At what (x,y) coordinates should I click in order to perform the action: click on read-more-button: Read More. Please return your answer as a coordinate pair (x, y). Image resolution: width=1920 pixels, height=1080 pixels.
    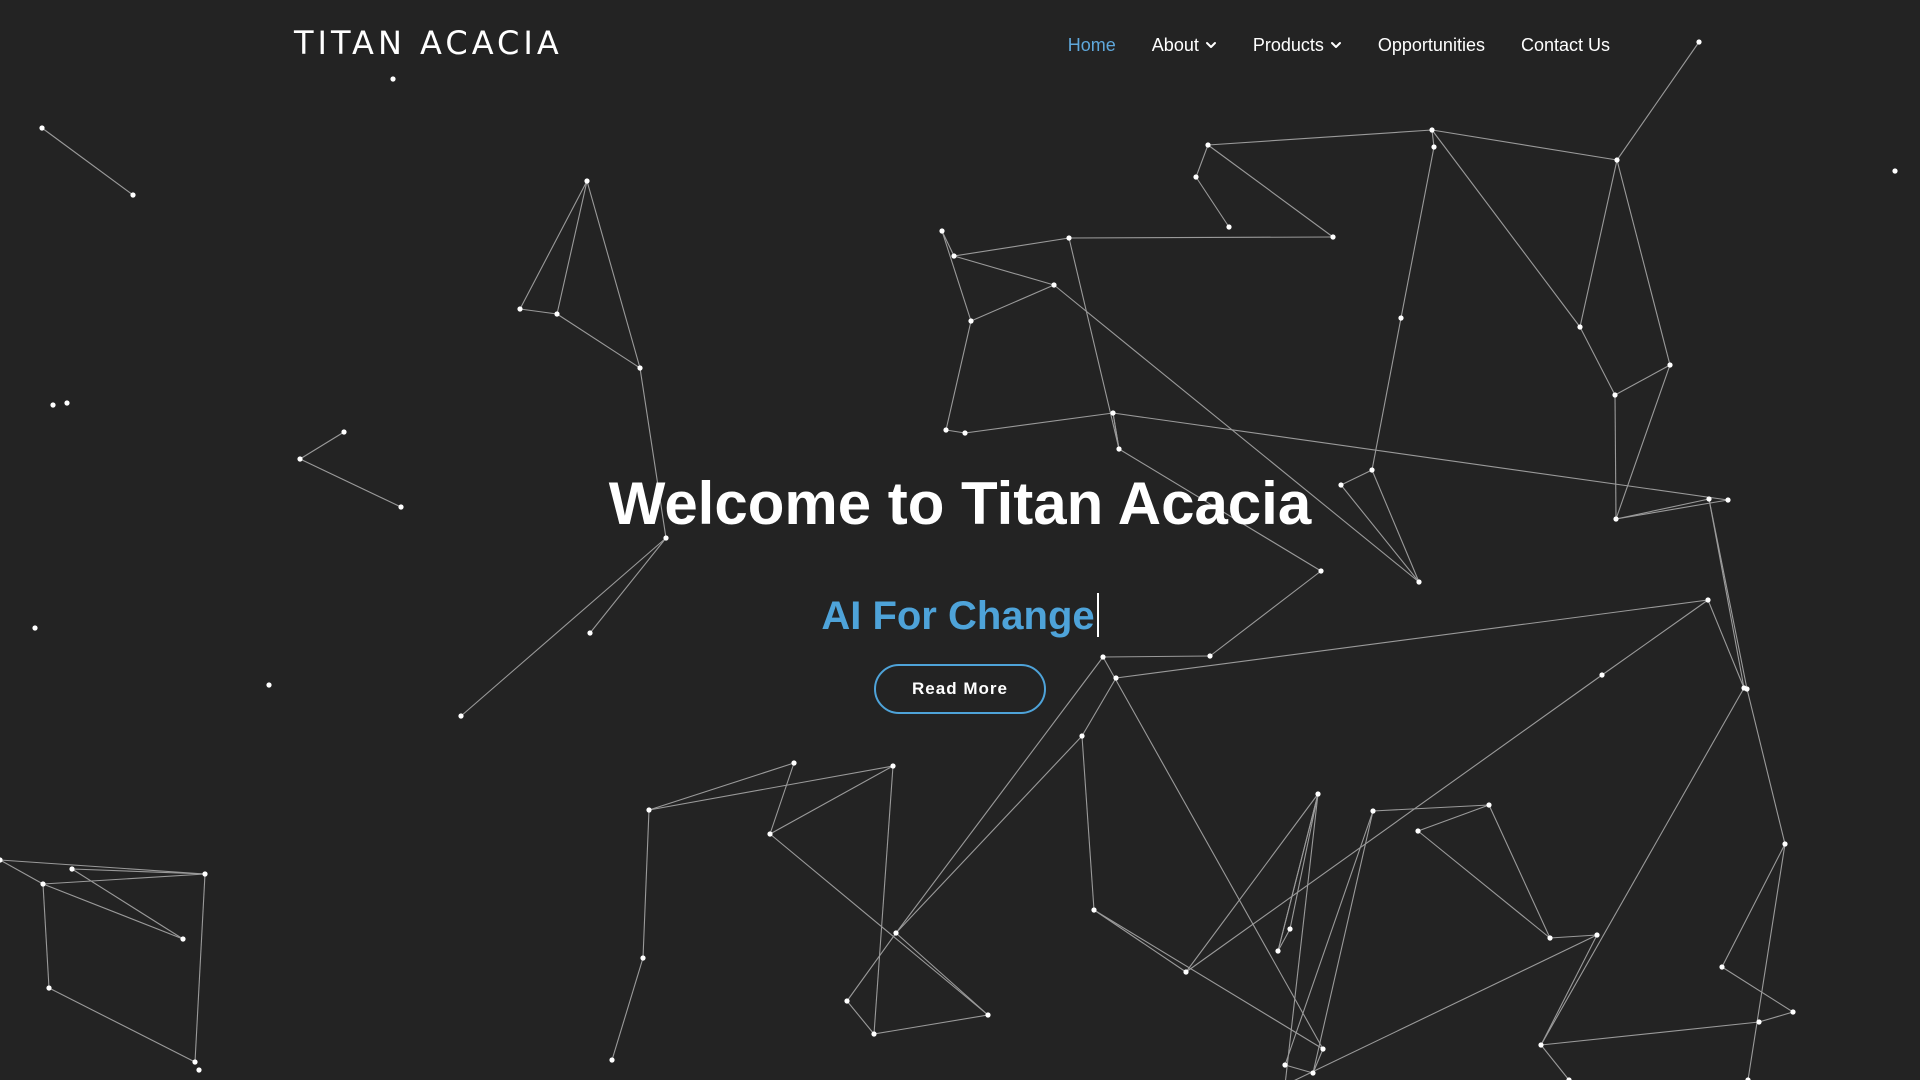
    Looking at the image, I should click on (960, 689).